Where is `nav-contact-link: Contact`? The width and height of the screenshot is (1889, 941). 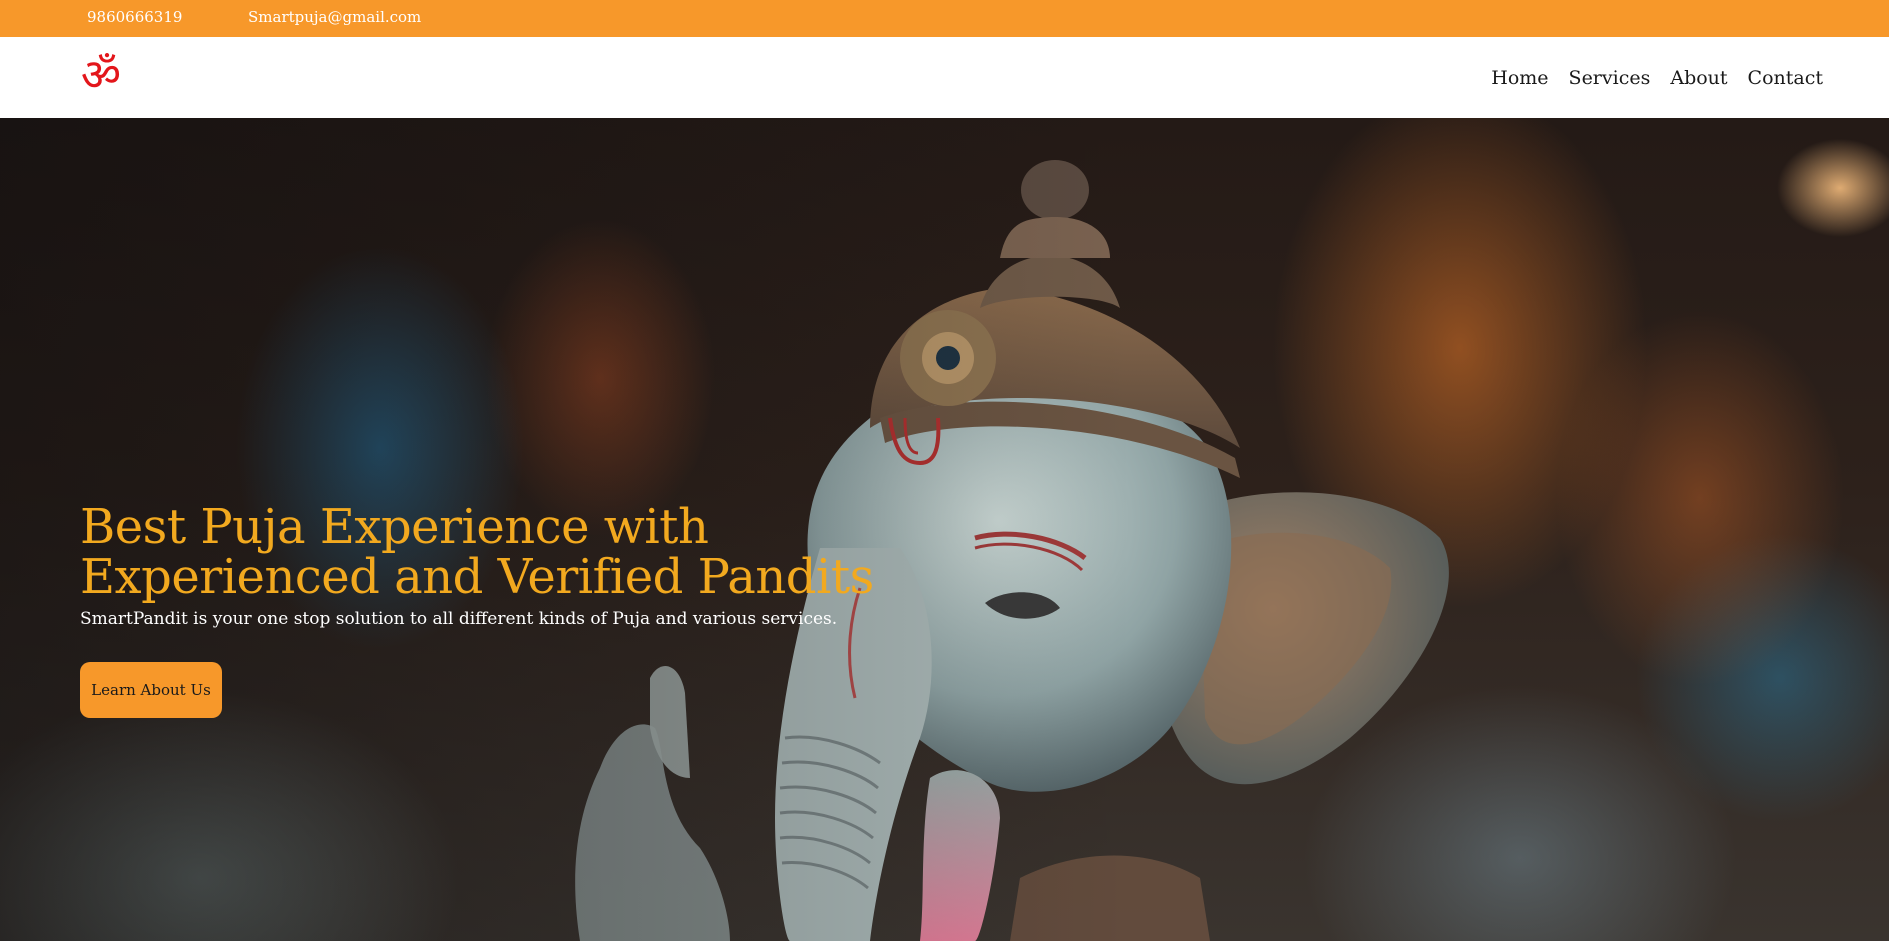 nav-contact-link: Contact is located at coordinates (1785, 78).